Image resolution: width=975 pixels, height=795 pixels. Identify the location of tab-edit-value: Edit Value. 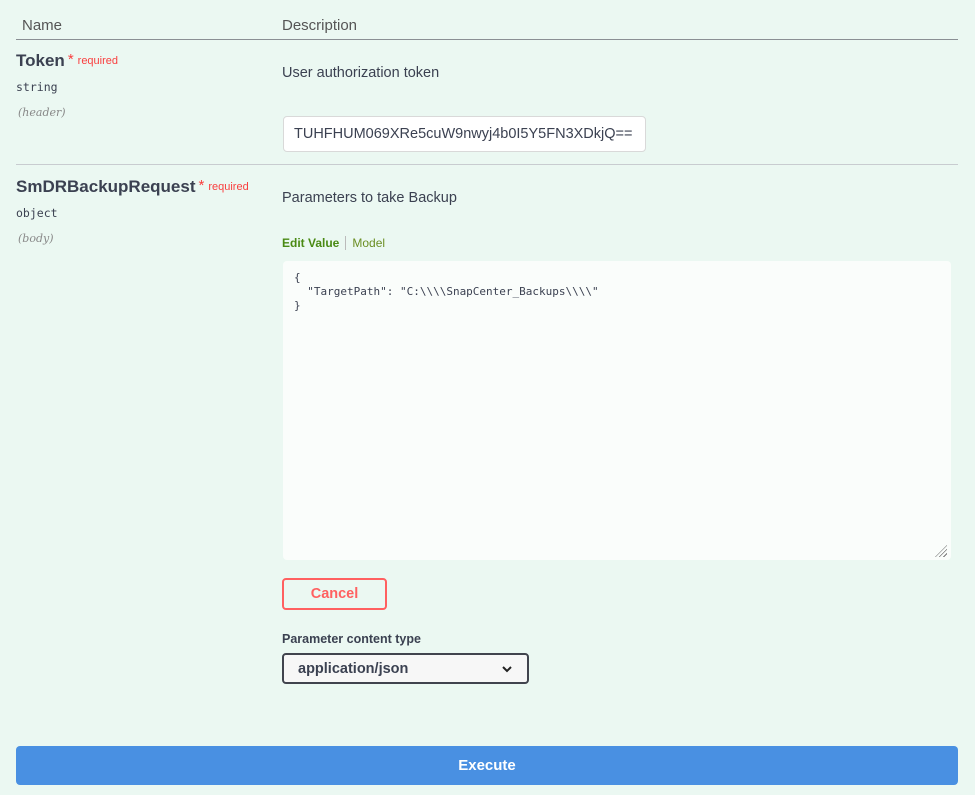
(314, 243).